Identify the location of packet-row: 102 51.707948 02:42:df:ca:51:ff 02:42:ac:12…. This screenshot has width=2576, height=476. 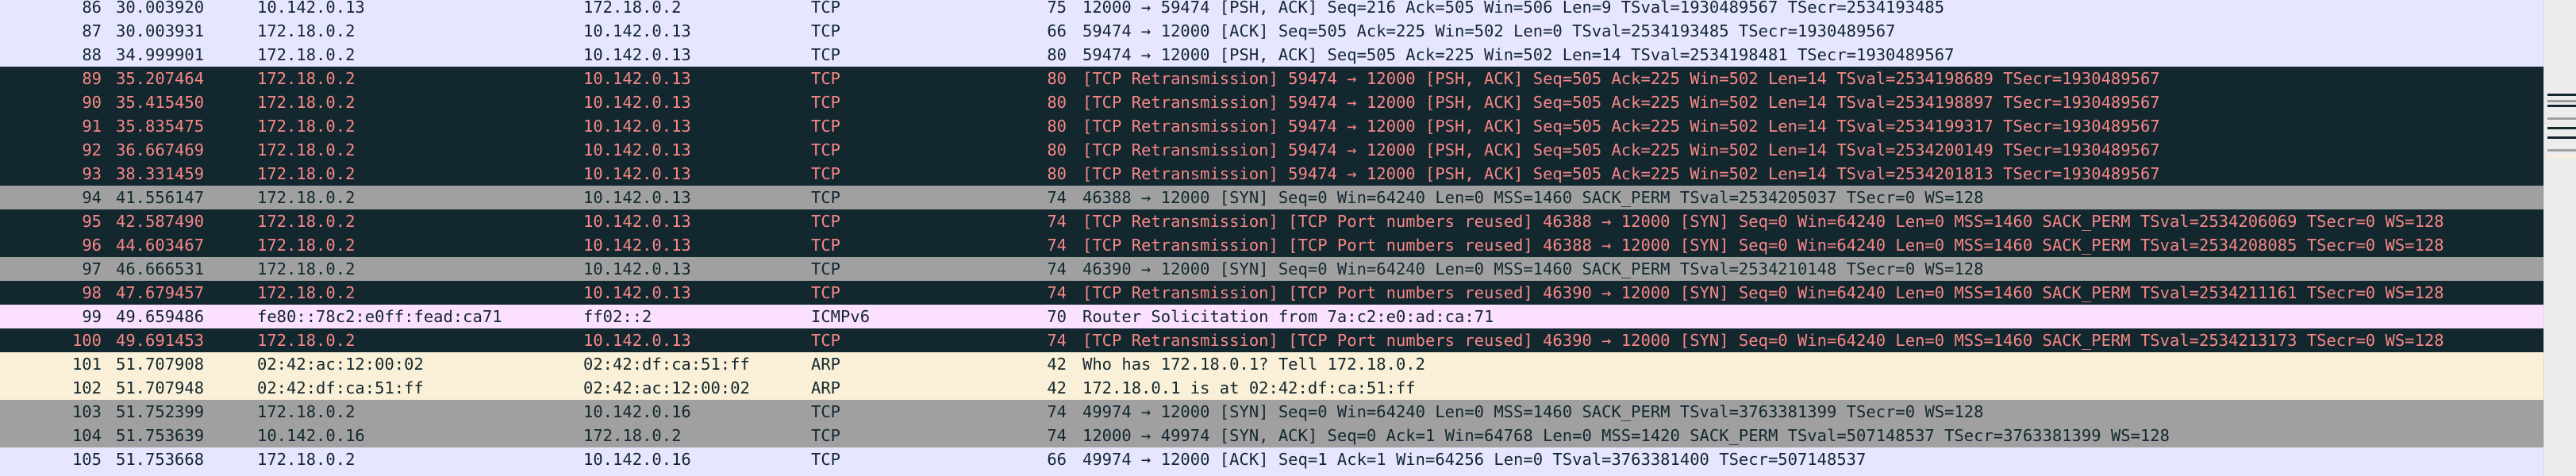
(1272, 388).